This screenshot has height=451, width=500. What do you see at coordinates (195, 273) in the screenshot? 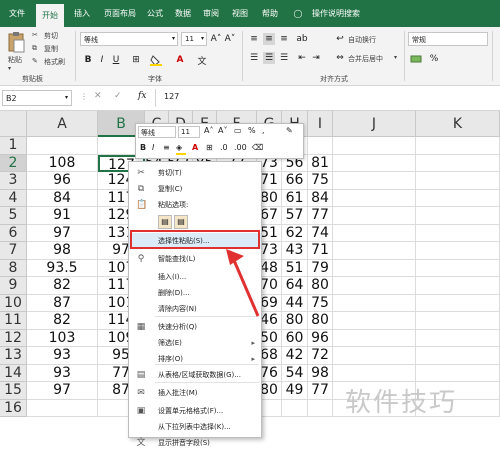
I see `annotation-overlay` at bounding box center [195, 273].